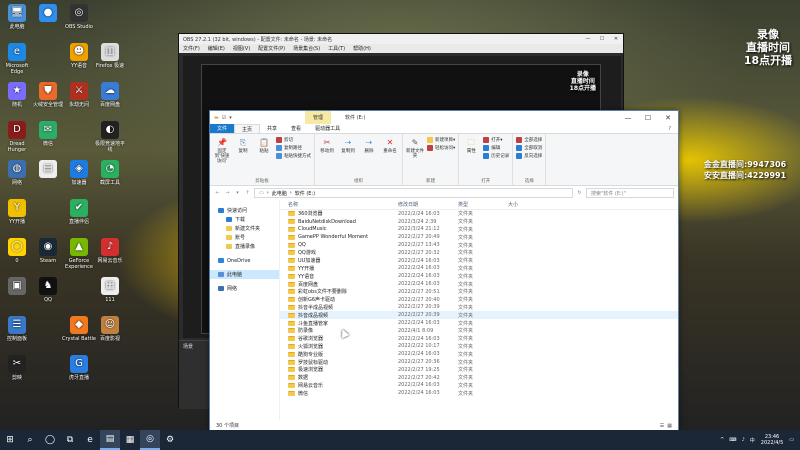 The image size is (800, 450). I want to click on table-row: 百度网盘 2022/2/24 16:03 文件夹, so click(479, 284).